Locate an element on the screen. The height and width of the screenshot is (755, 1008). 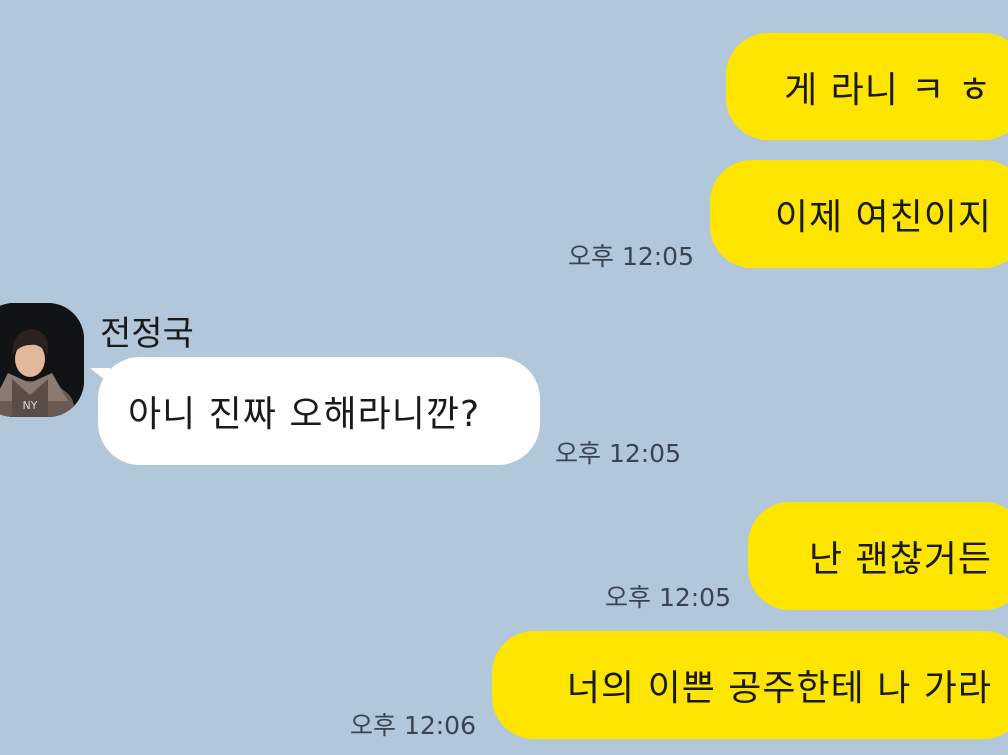
message-bubble-sent: 너의 이쁜 공주한테 나 가라 is located at coordinates (750, 685).